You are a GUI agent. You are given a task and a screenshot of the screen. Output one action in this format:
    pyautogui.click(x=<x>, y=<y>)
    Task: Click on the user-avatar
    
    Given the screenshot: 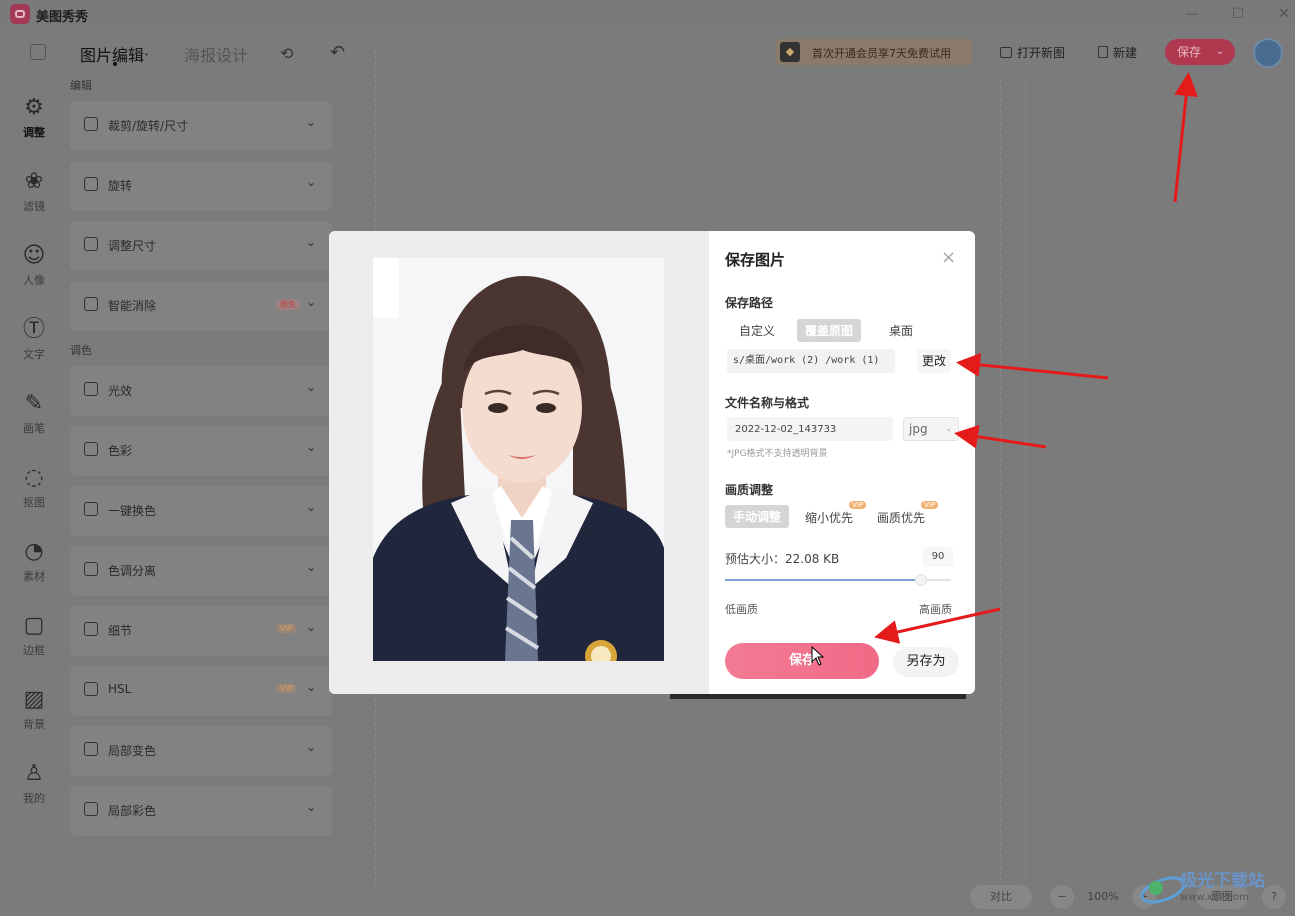 What is the action you would take?
    pyautogui.click(x=1268, y=53)
    